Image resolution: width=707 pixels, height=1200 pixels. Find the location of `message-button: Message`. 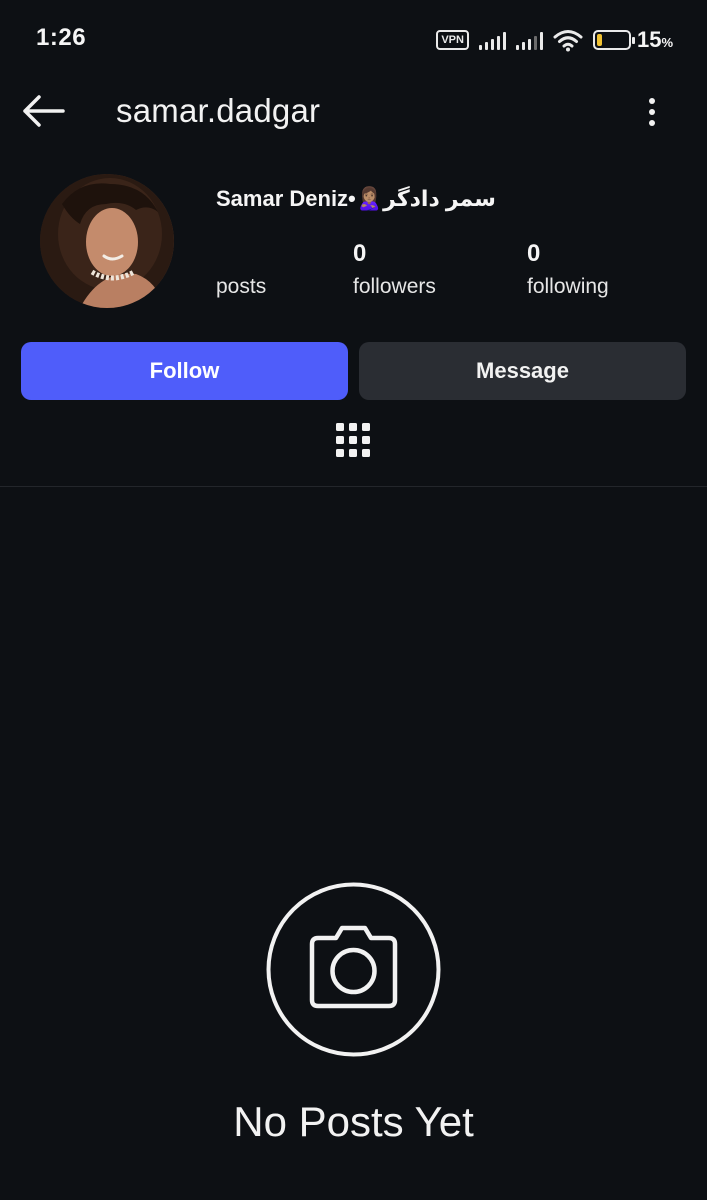

message-button: Message is located at coordinates (522, 371).